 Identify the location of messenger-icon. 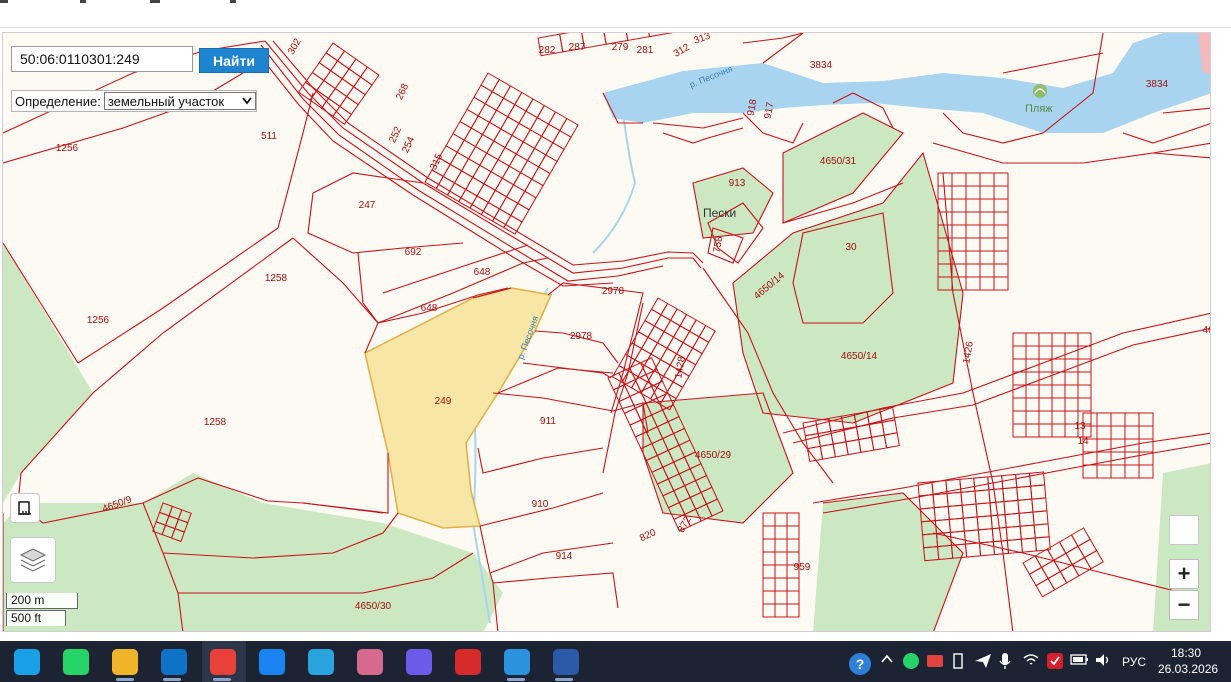
(419, 662).